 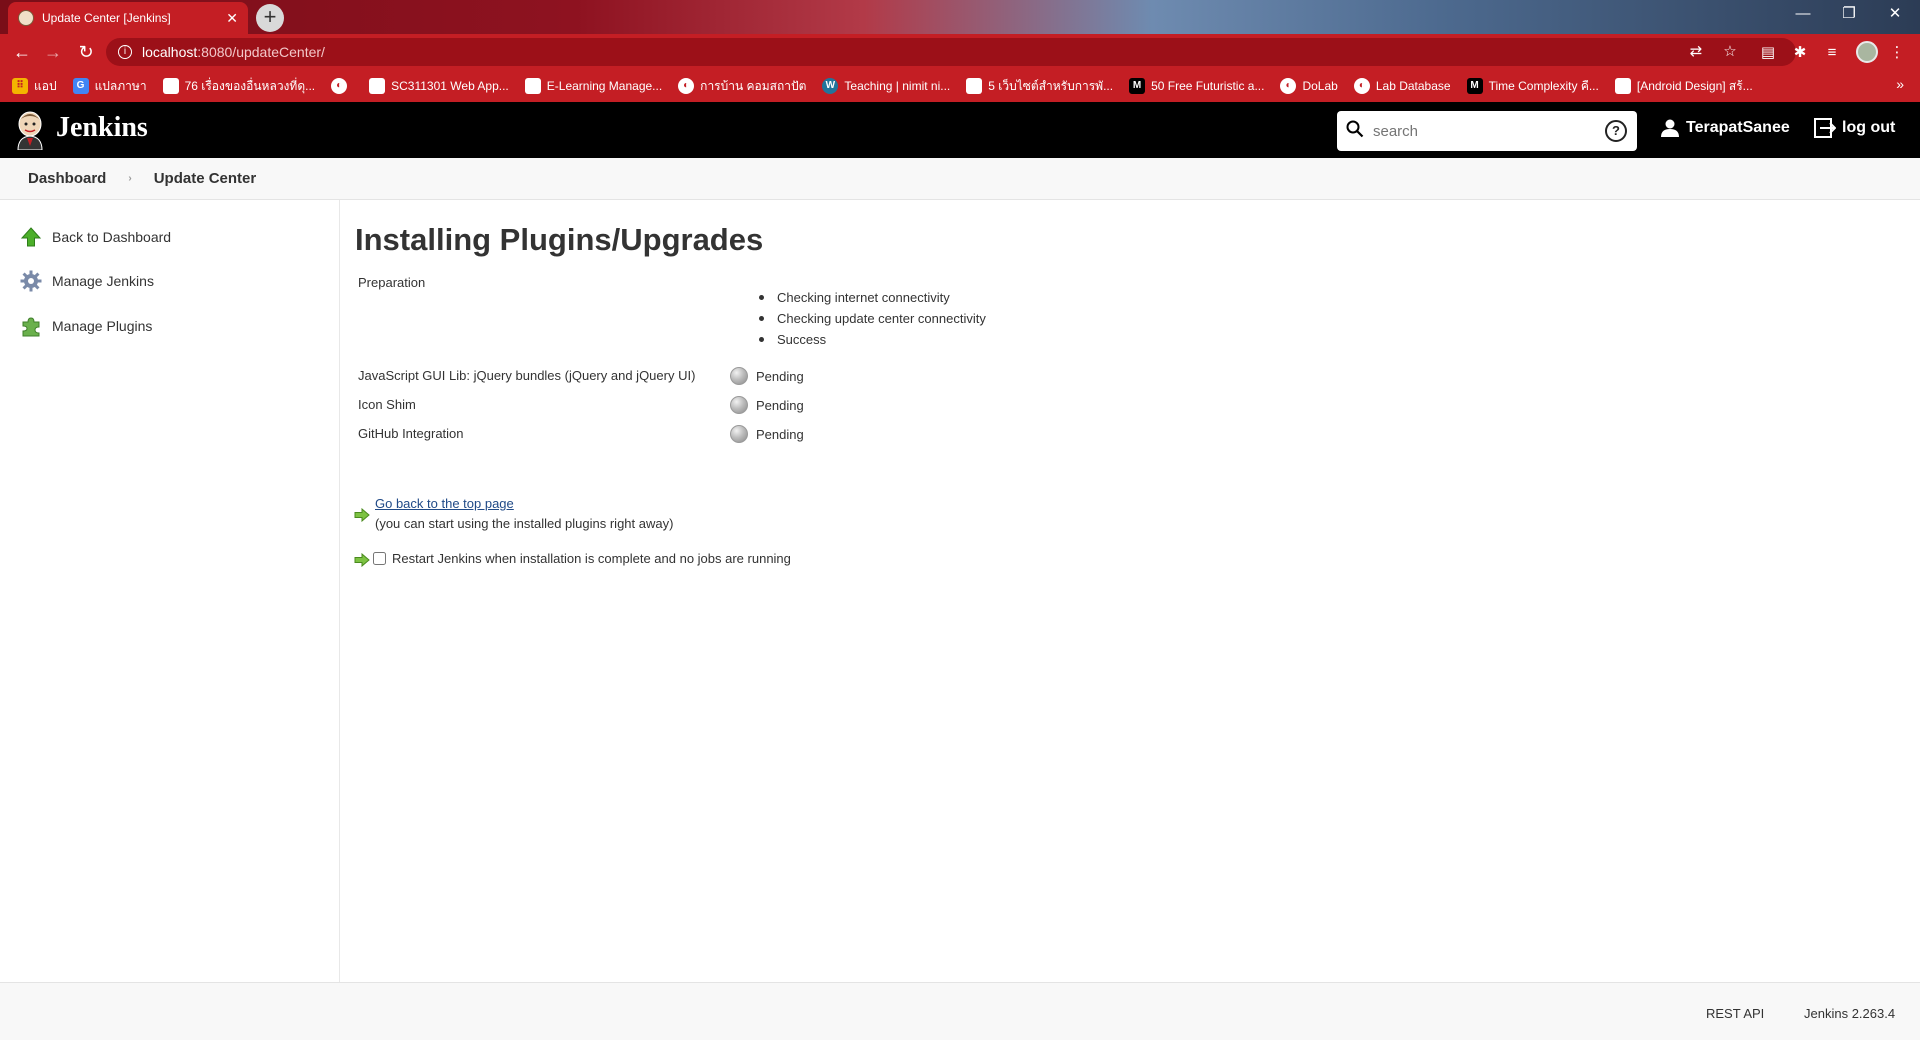 I want to click on restore-button: ❐, so click(x=1849, y=15).